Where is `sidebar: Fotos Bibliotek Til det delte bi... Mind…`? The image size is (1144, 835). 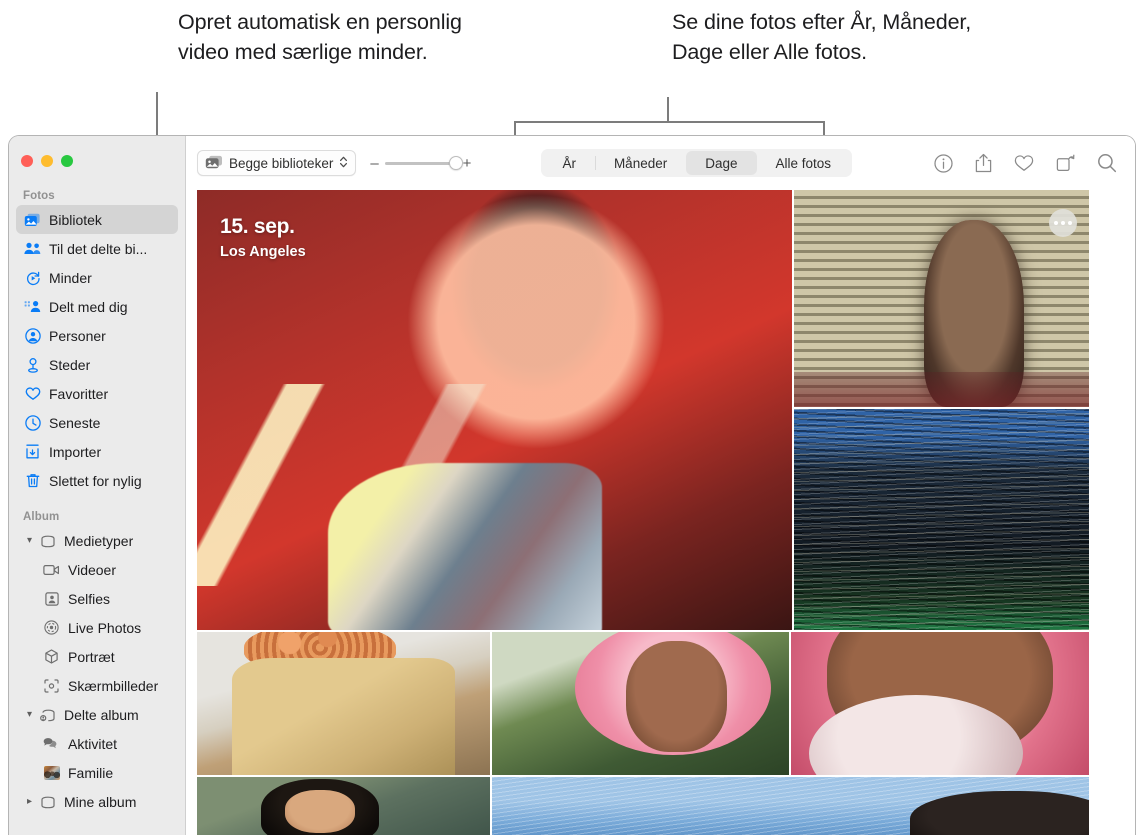
sidebar: Fotos Bibliotek Til det delte bi... Mind… is located at coordinates (97, 485).